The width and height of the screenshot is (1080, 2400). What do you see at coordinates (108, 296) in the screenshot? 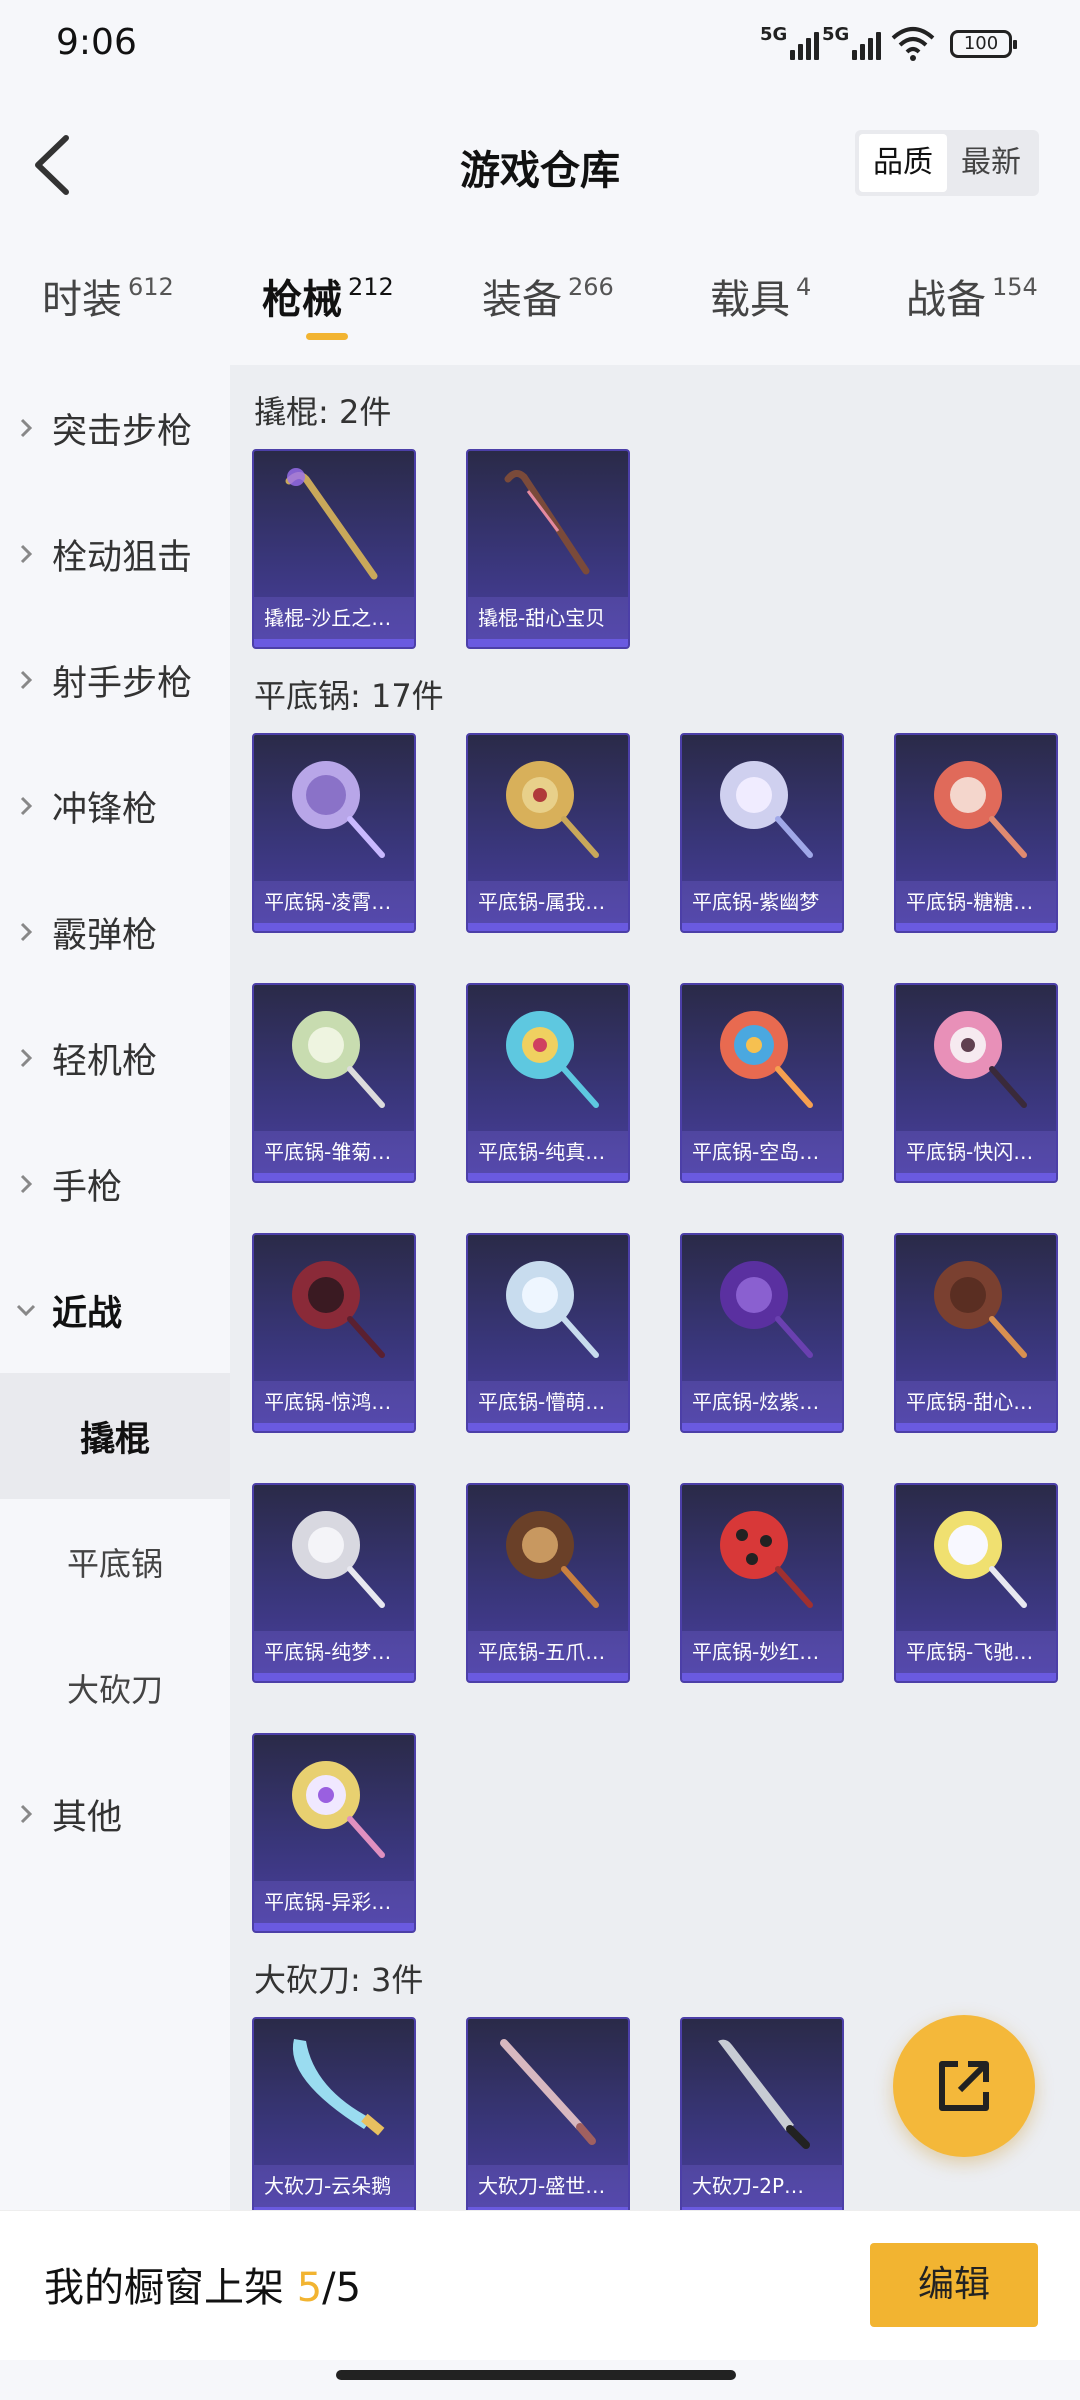
I see `tab-fashion: 时装 612` at bounding box center [108, 296].